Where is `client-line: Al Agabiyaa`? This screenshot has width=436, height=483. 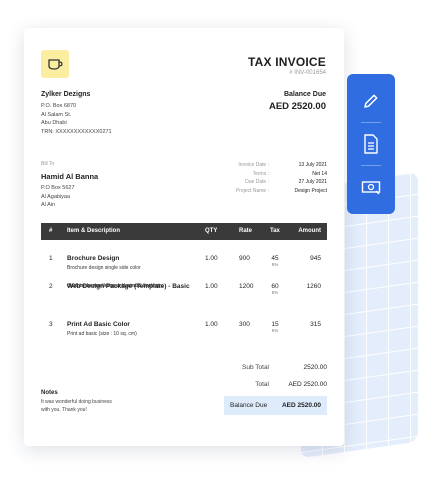
client-line: Al Agabiyaa is located at coordinates (56, 196).